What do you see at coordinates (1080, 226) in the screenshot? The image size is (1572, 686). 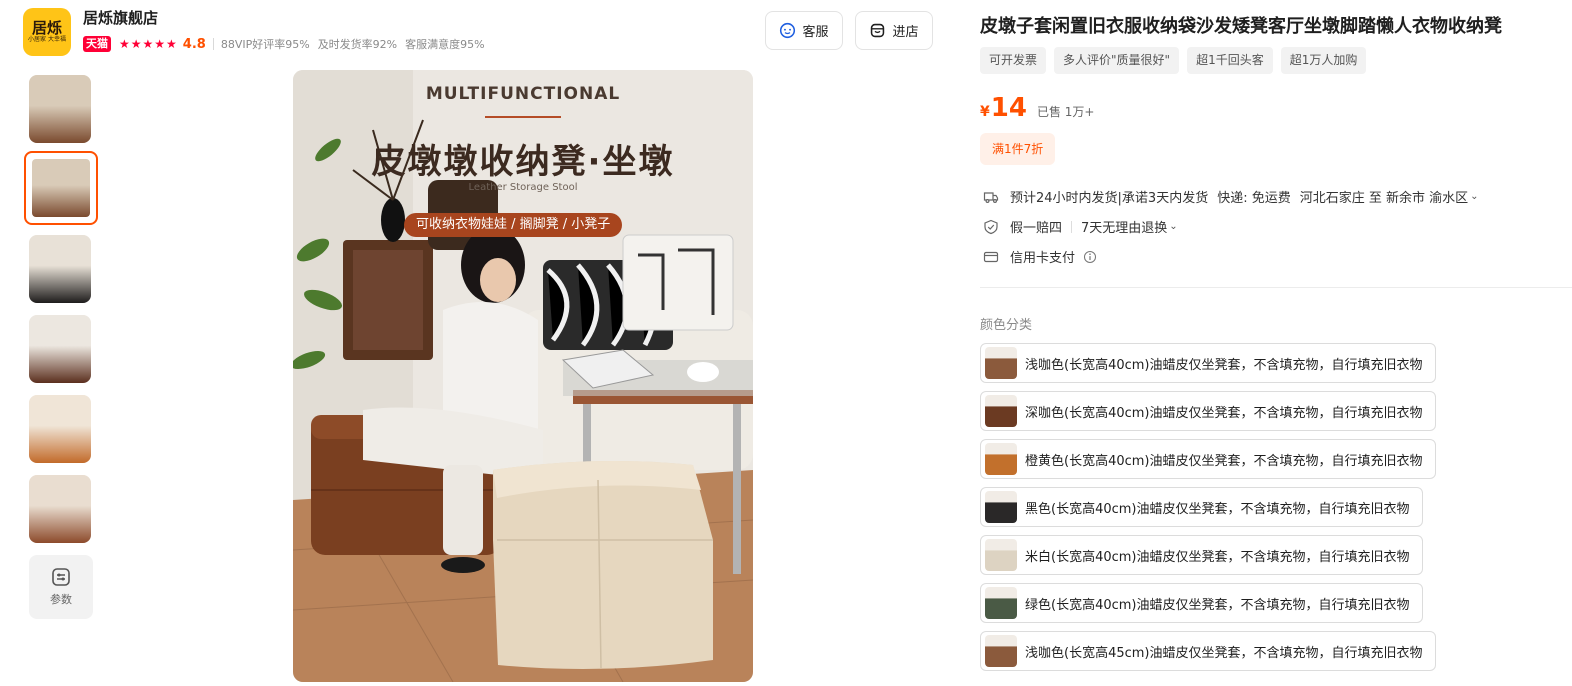 I see `guarantee-row: 假一赔四 7天无理由退换 ⌄` at bounding box center [1080, 226].